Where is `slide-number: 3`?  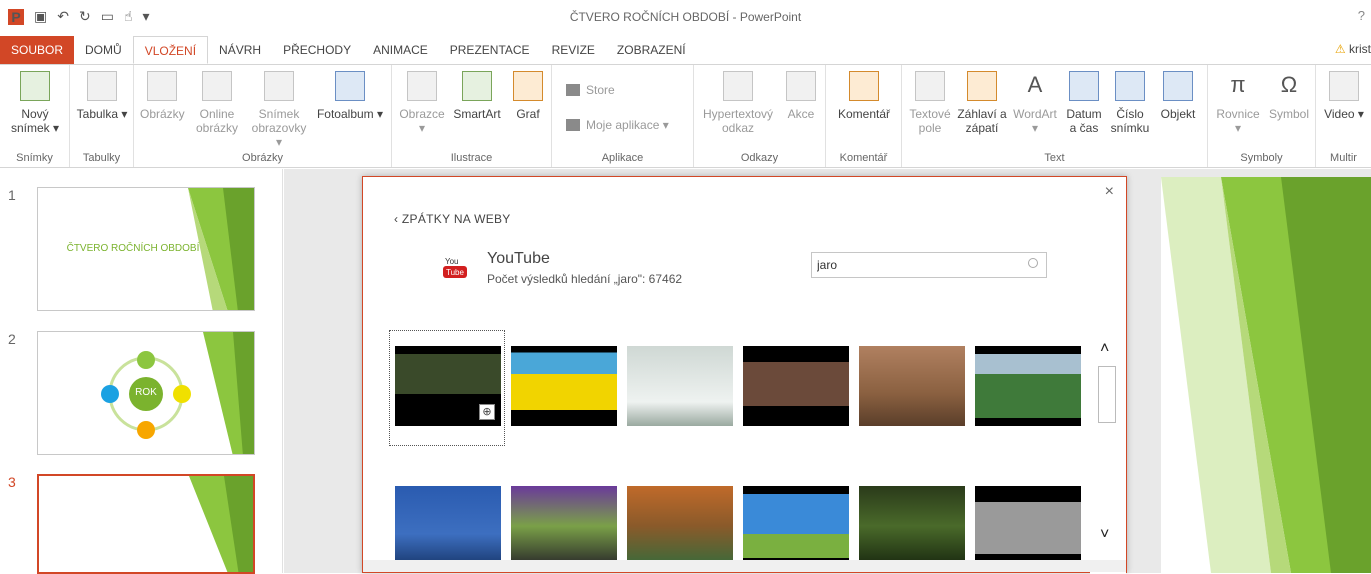
slide-number: 3 is located at coordinates (12, 482).